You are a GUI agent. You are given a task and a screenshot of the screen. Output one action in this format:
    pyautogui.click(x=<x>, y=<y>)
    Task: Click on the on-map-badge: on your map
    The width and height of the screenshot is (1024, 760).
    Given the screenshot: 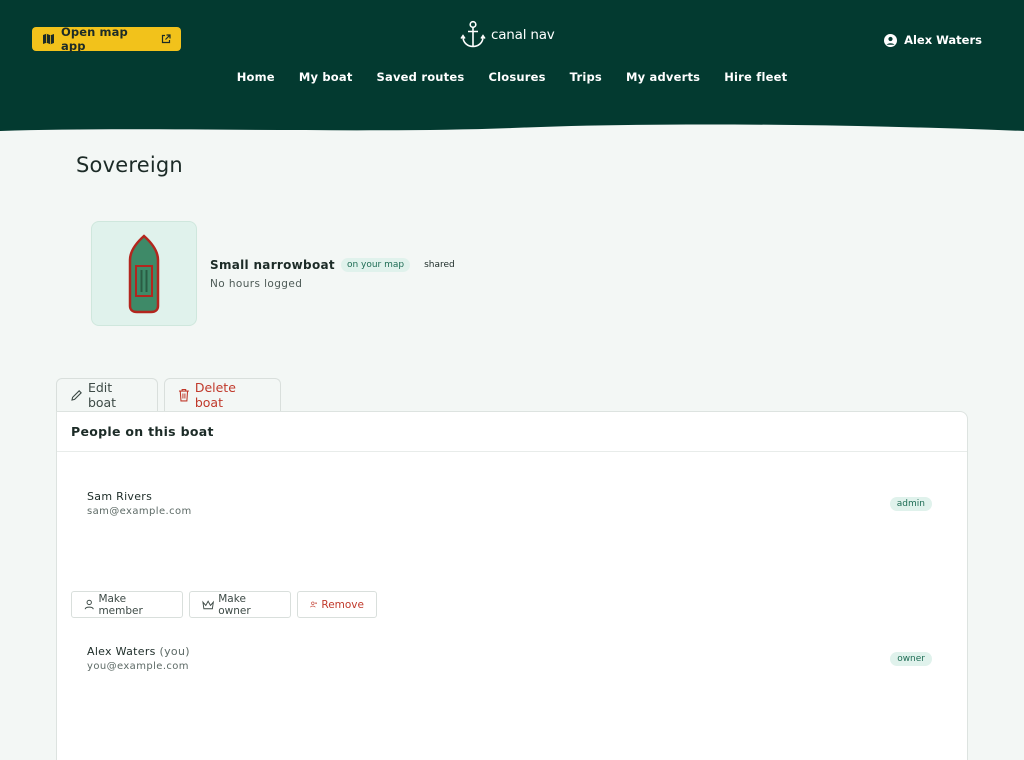 What is the action you would take?
    pyautogui.click(x=375, y=265)
    